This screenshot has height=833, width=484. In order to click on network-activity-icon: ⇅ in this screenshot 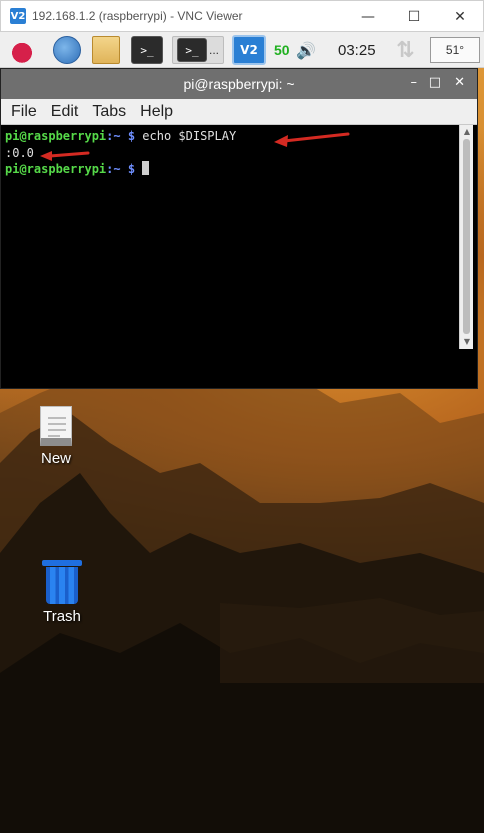, I will do `click(405, 50)`.